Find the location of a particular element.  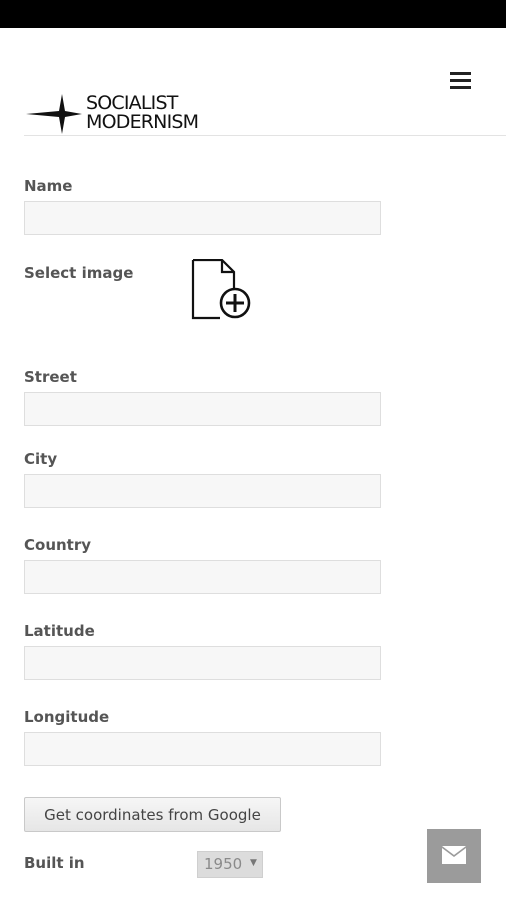

country-field is located at coordinates (202, 577).